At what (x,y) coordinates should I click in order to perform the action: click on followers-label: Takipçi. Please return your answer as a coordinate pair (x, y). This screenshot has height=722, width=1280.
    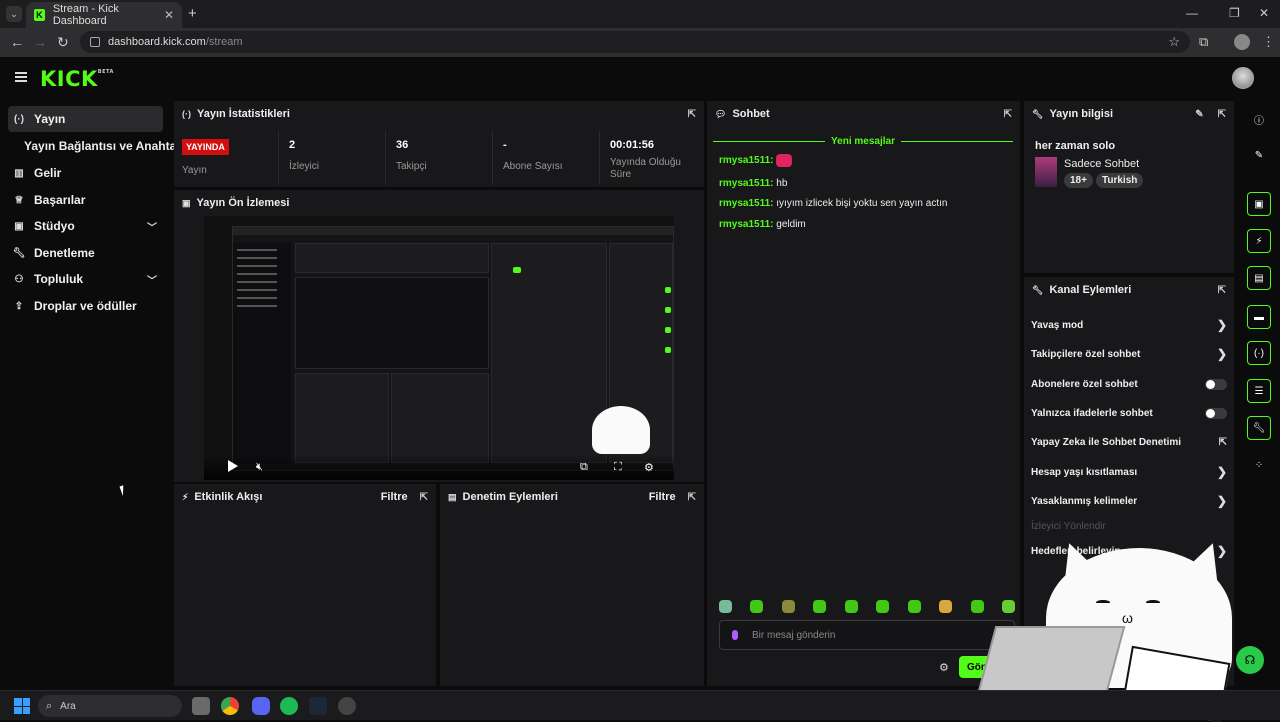
    Looking at the image, I should click on (411, 166).